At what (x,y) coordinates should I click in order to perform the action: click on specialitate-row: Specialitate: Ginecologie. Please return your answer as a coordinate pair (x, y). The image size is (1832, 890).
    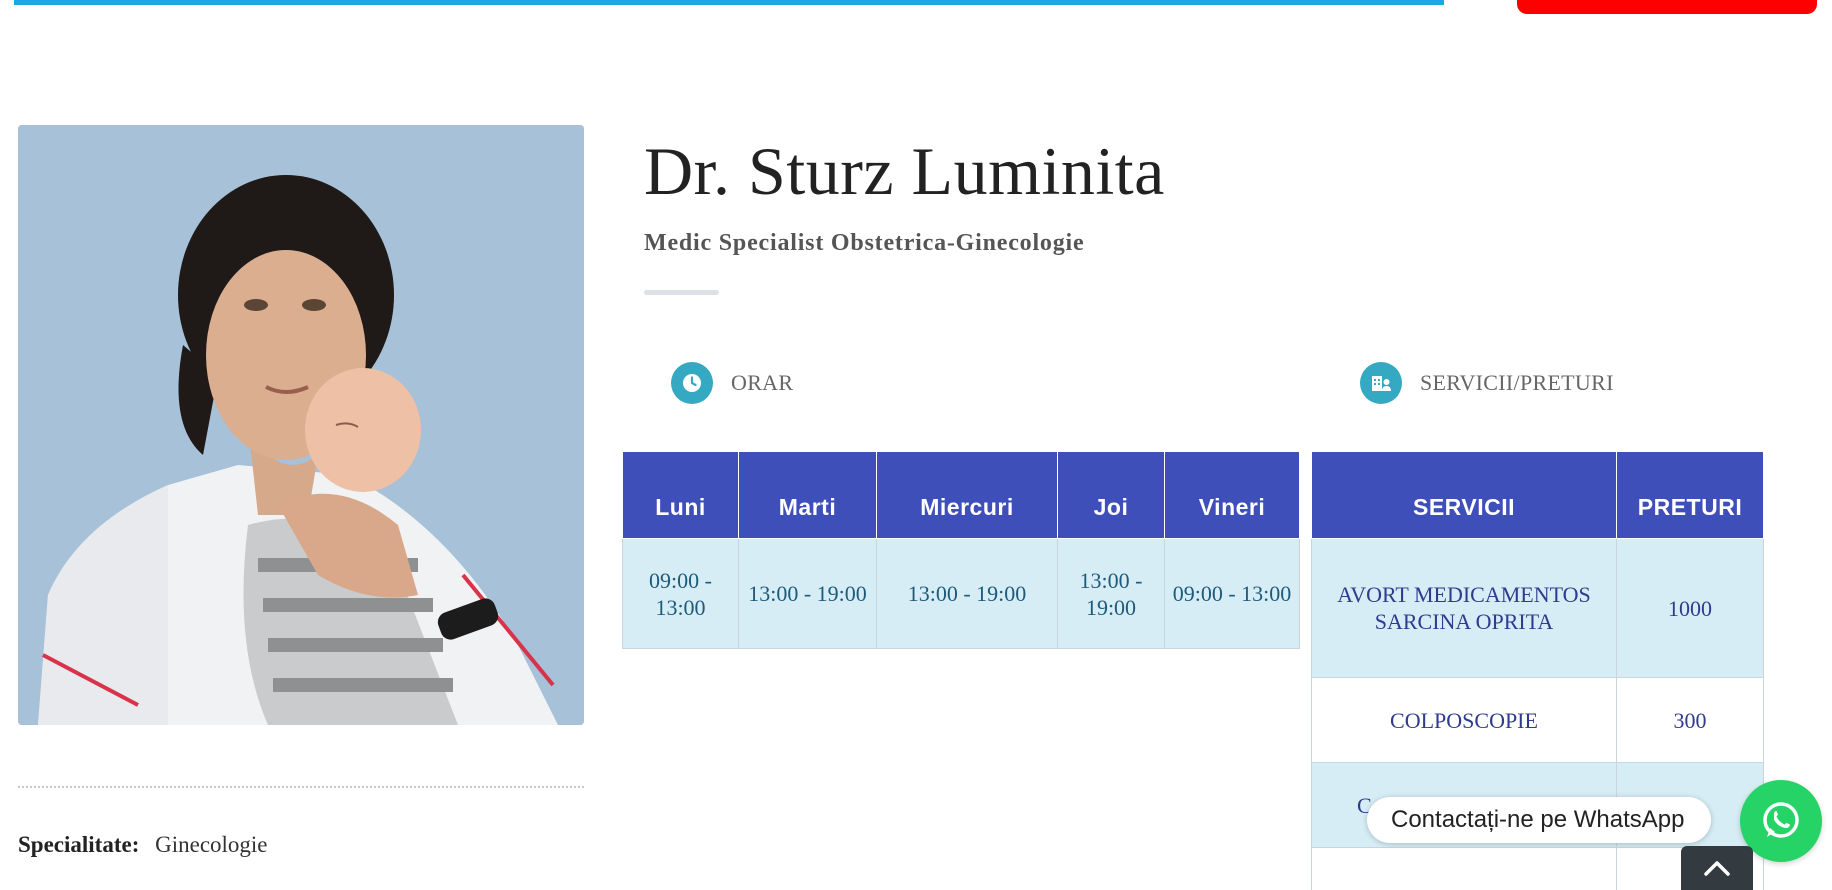
    Looking at the image, I should click on (143, 845).